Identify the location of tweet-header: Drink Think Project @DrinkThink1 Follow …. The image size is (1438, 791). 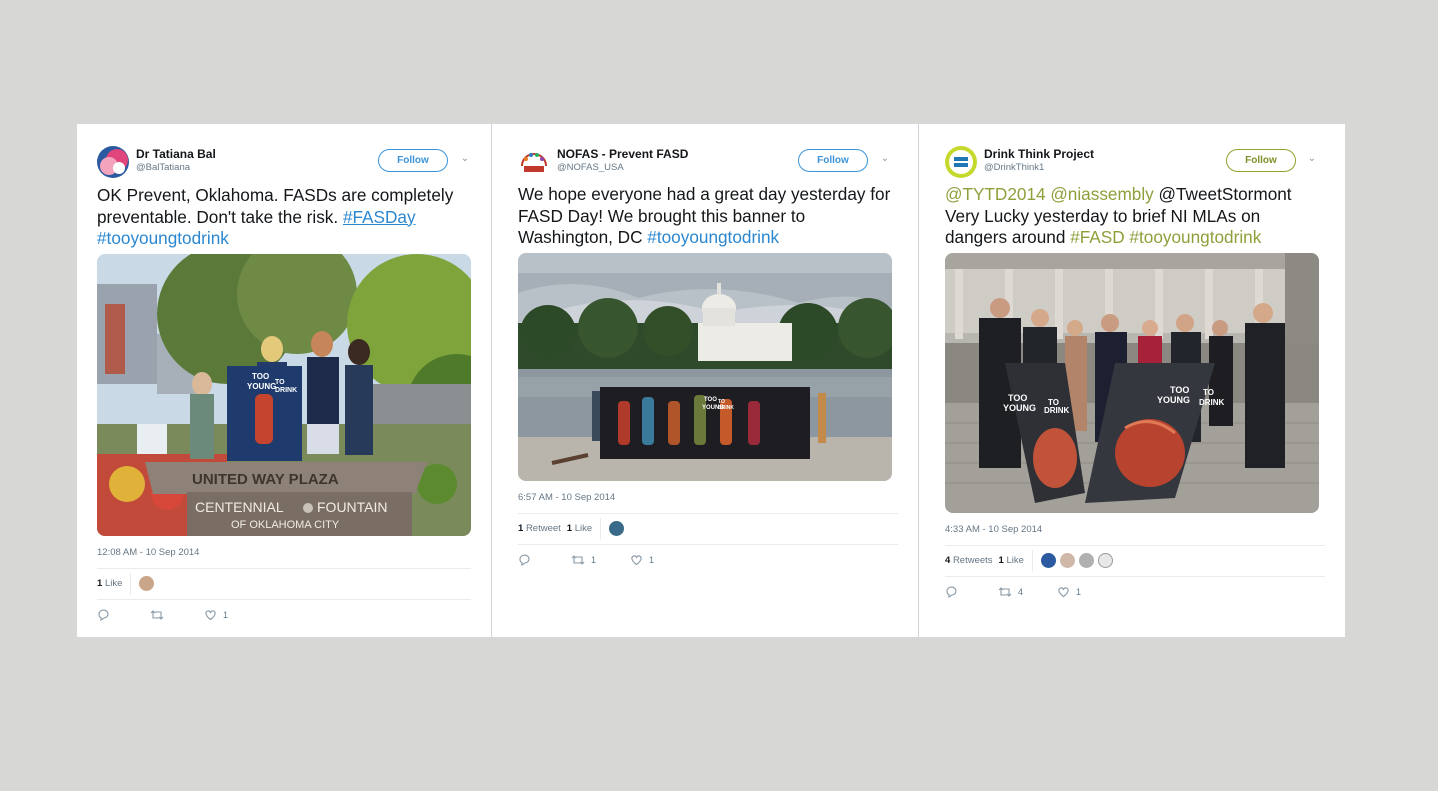
(1135, 163).